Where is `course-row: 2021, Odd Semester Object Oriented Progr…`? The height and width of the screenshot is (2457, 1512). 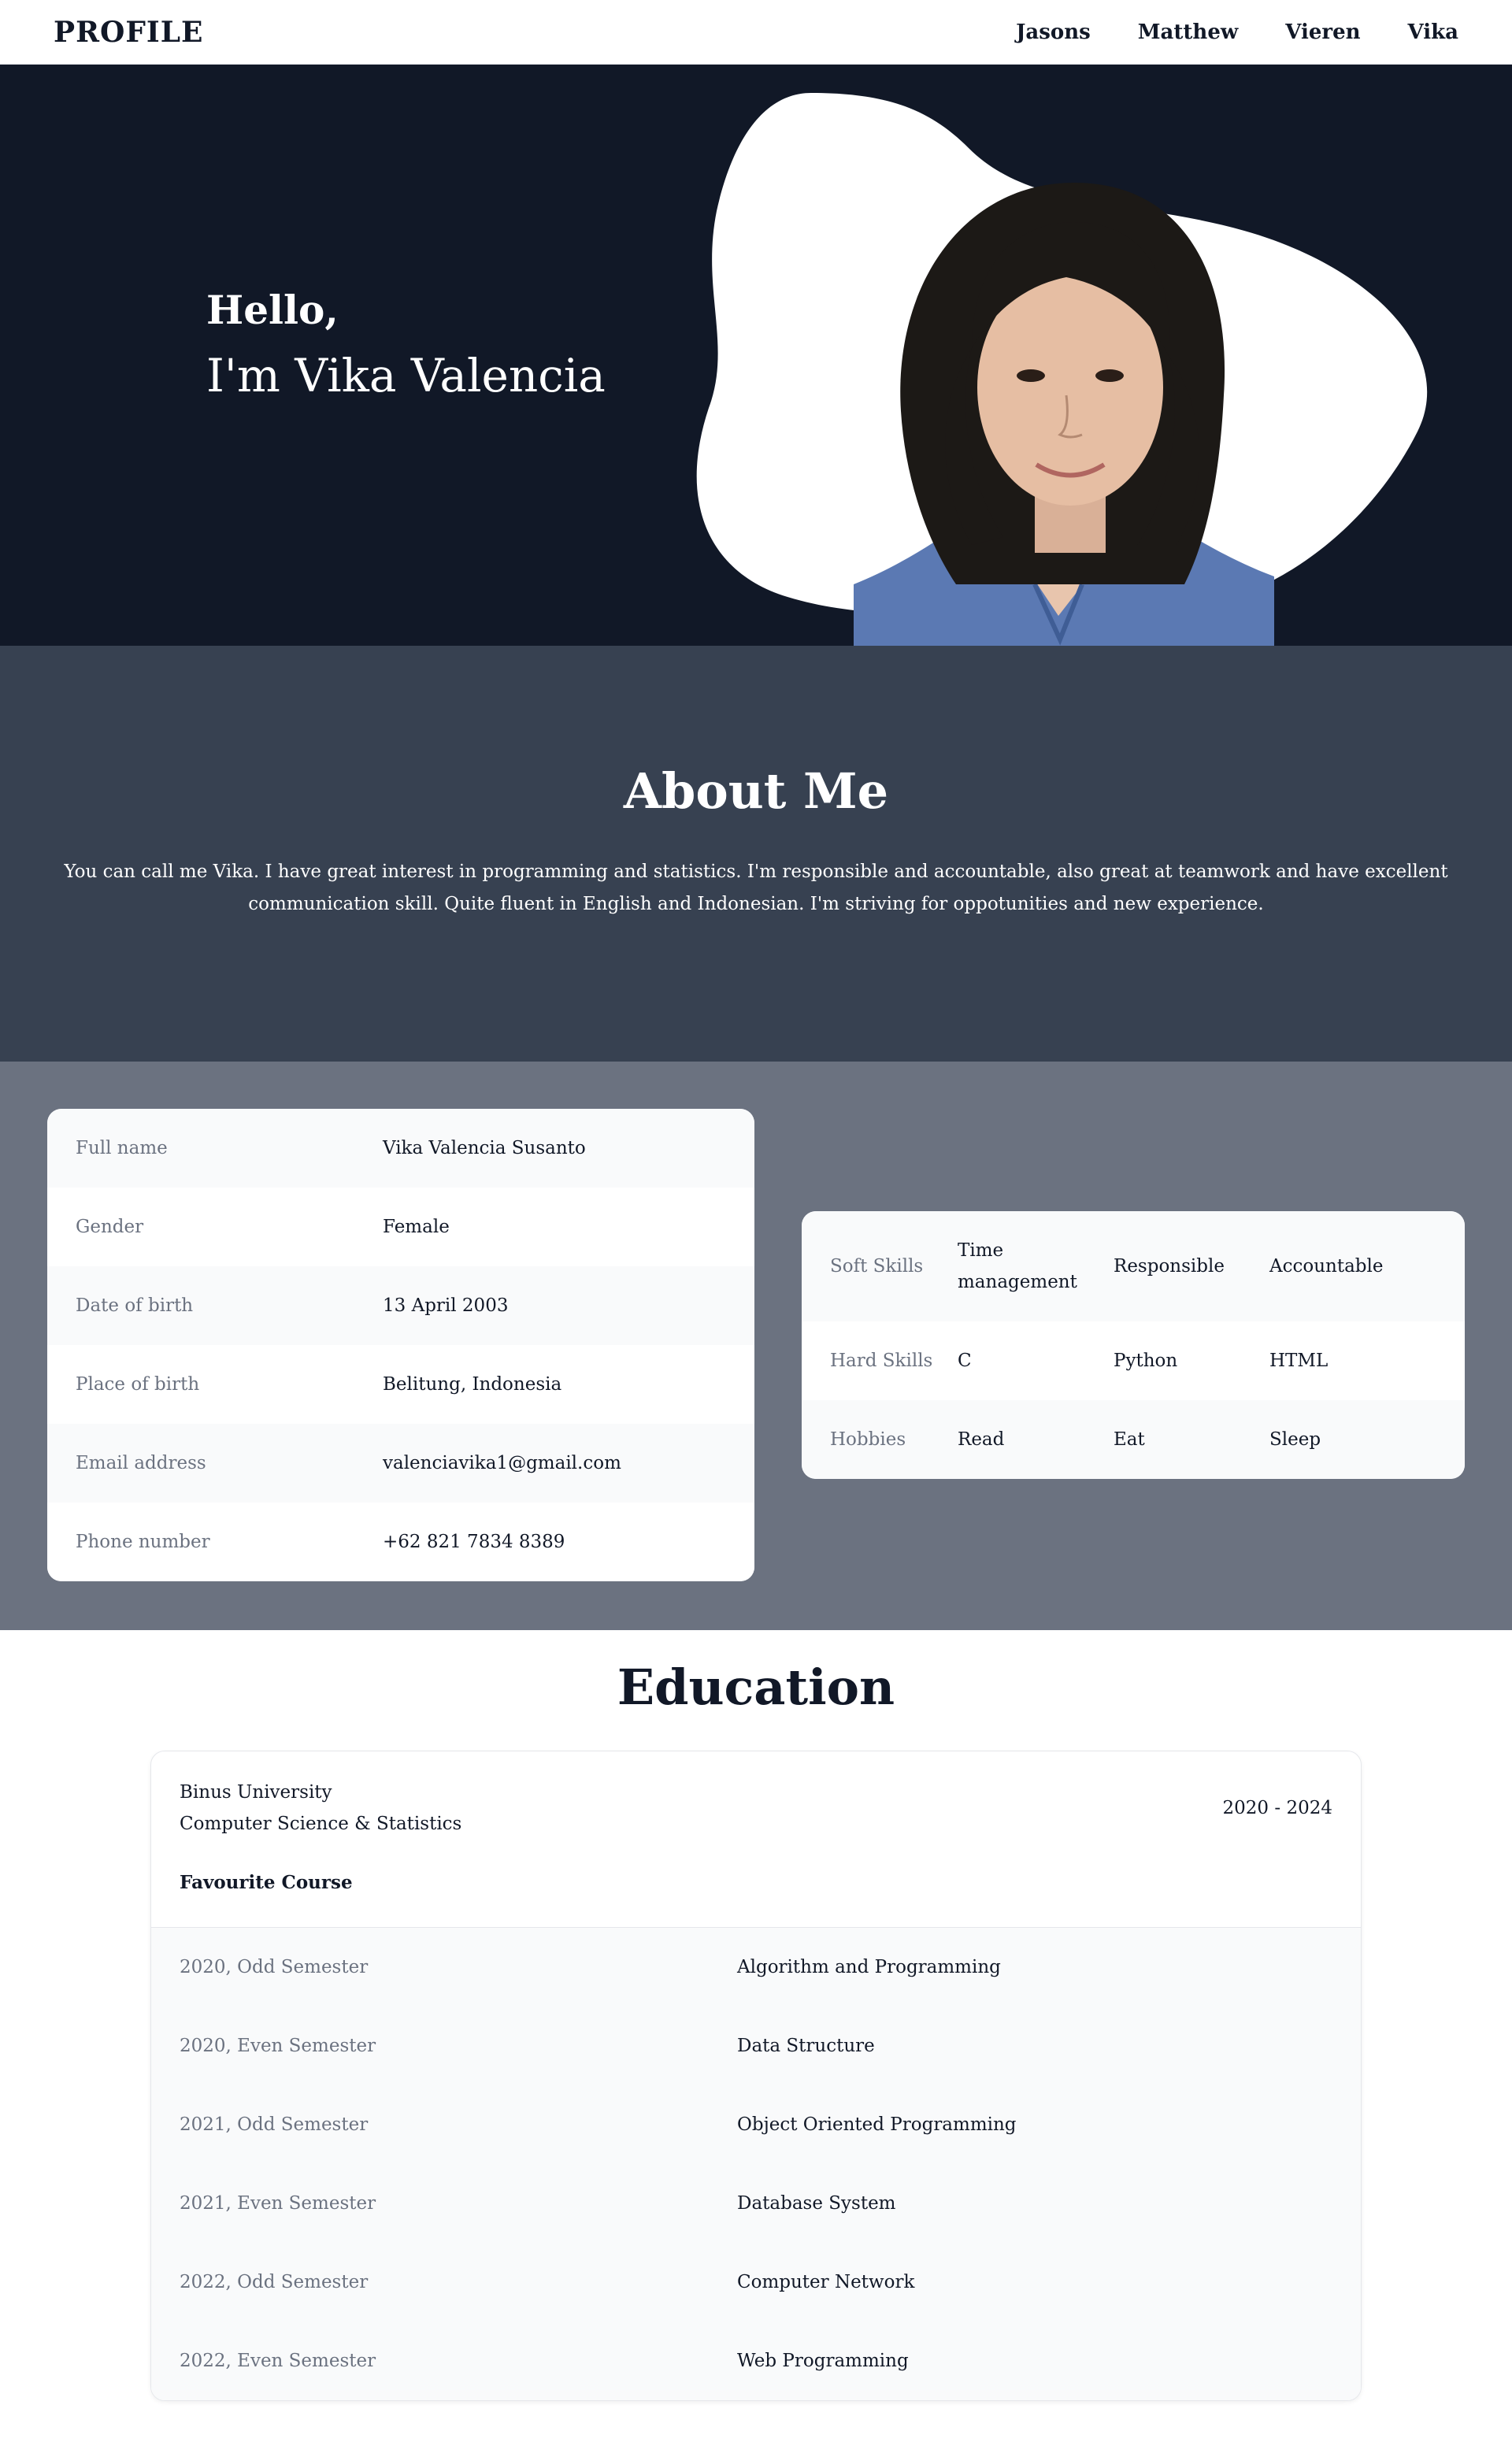
course-row: 2021, Odd Semester Object Oriented Progr… is located at coordinates (756, 2124).